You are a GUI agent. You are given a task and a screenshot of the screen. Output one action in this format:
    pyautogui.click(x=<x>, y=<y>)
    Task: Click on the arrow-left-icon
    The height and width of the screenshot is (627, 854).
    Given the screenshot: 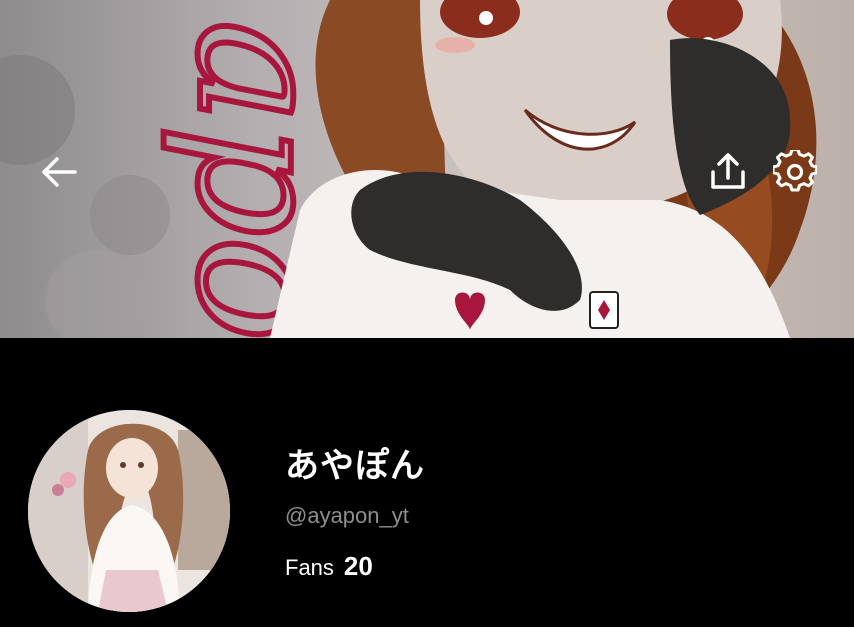 What is the action you would take?
    pyautogui.click(x=59, y=172)
    